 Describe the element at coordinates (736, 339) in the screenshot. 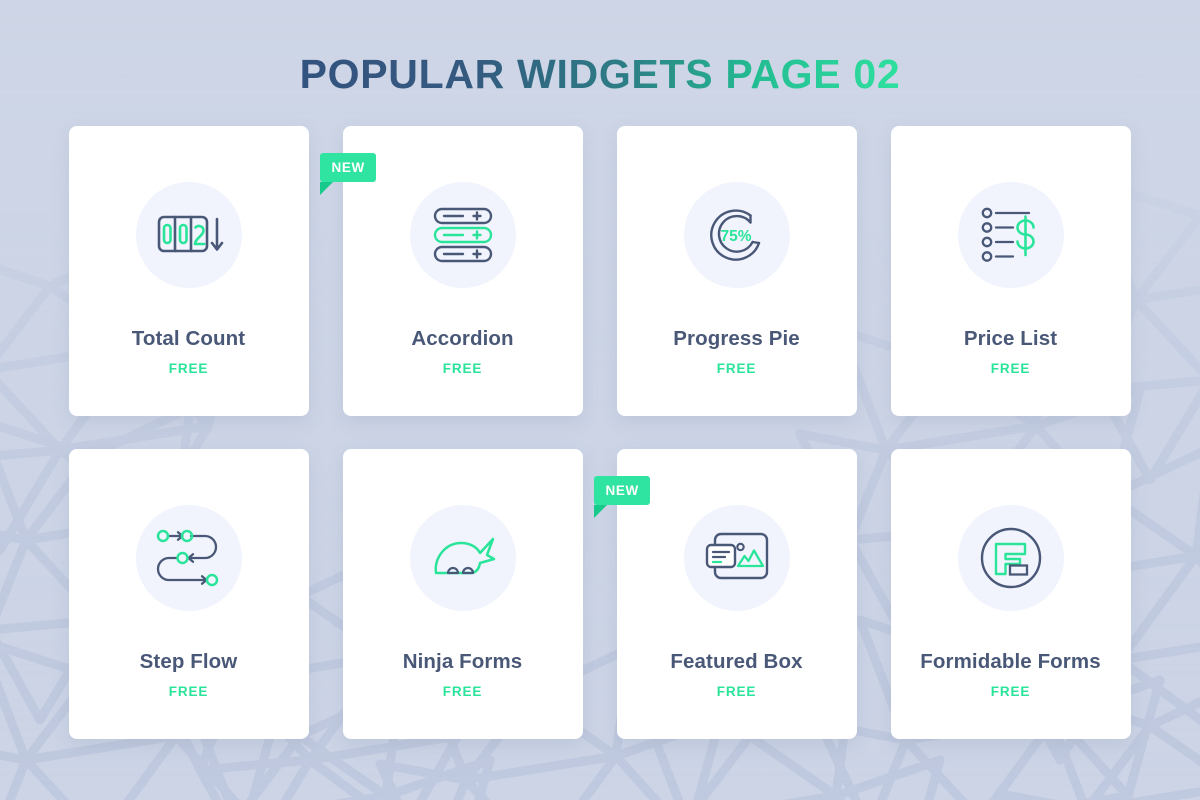

I see `card-title: Progress Pie` at that location.